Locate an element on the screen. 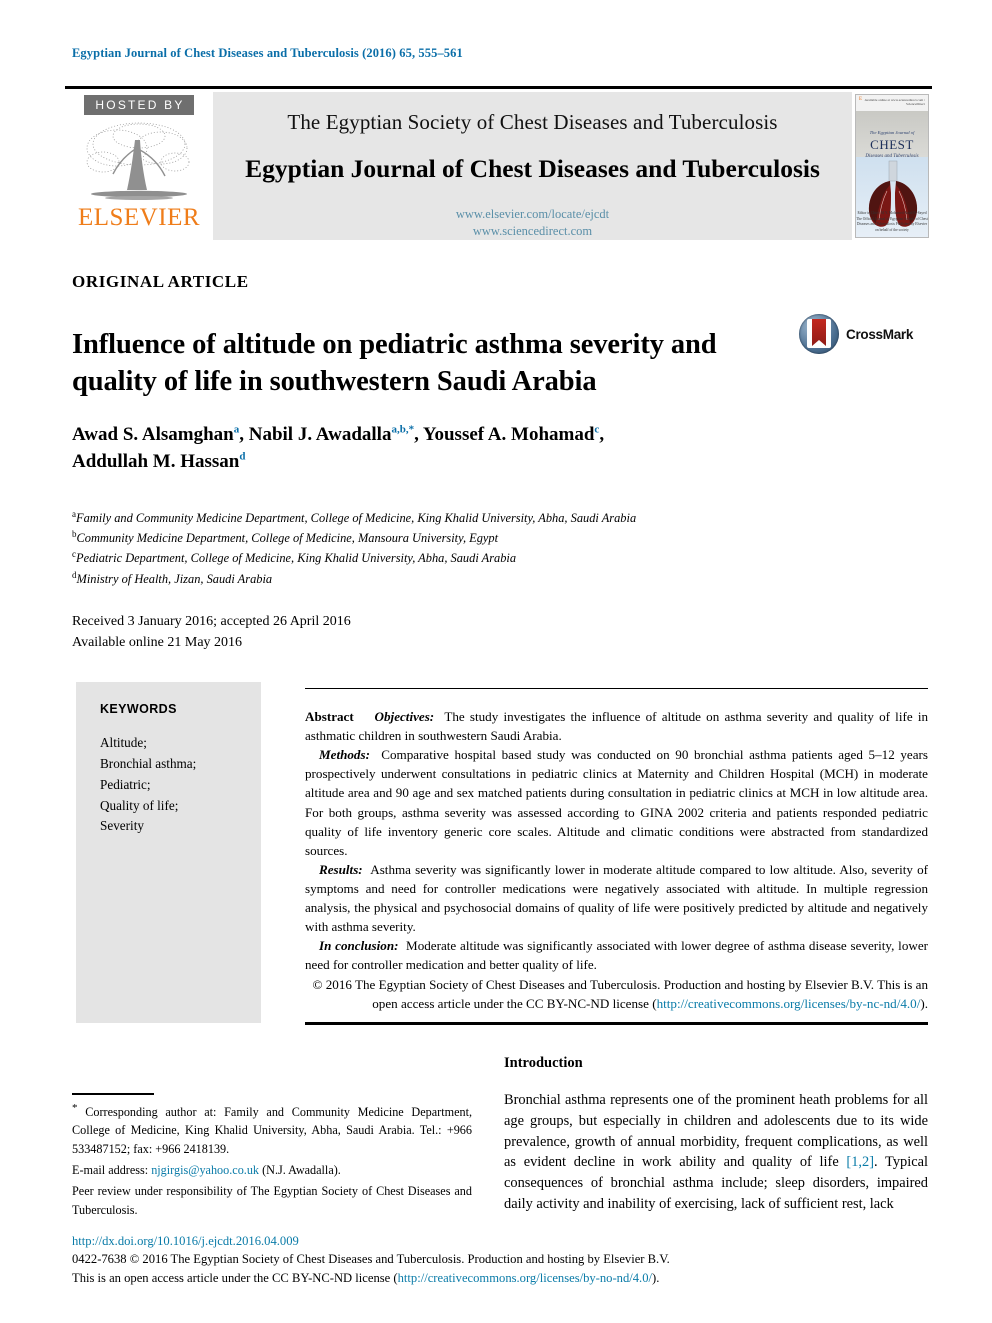  email-suffix: (N.J. Awadalla). is located at coordinates (301, 1169).